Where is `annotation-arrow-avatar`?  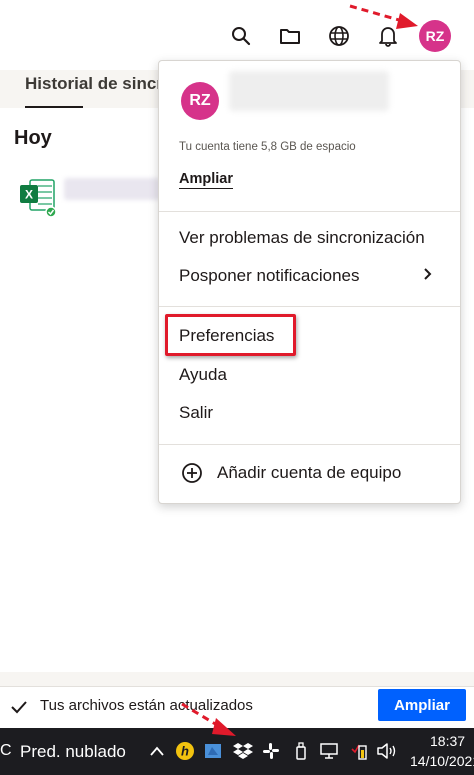
annotation-arrow-avatar is located at coordinates (383, 16).